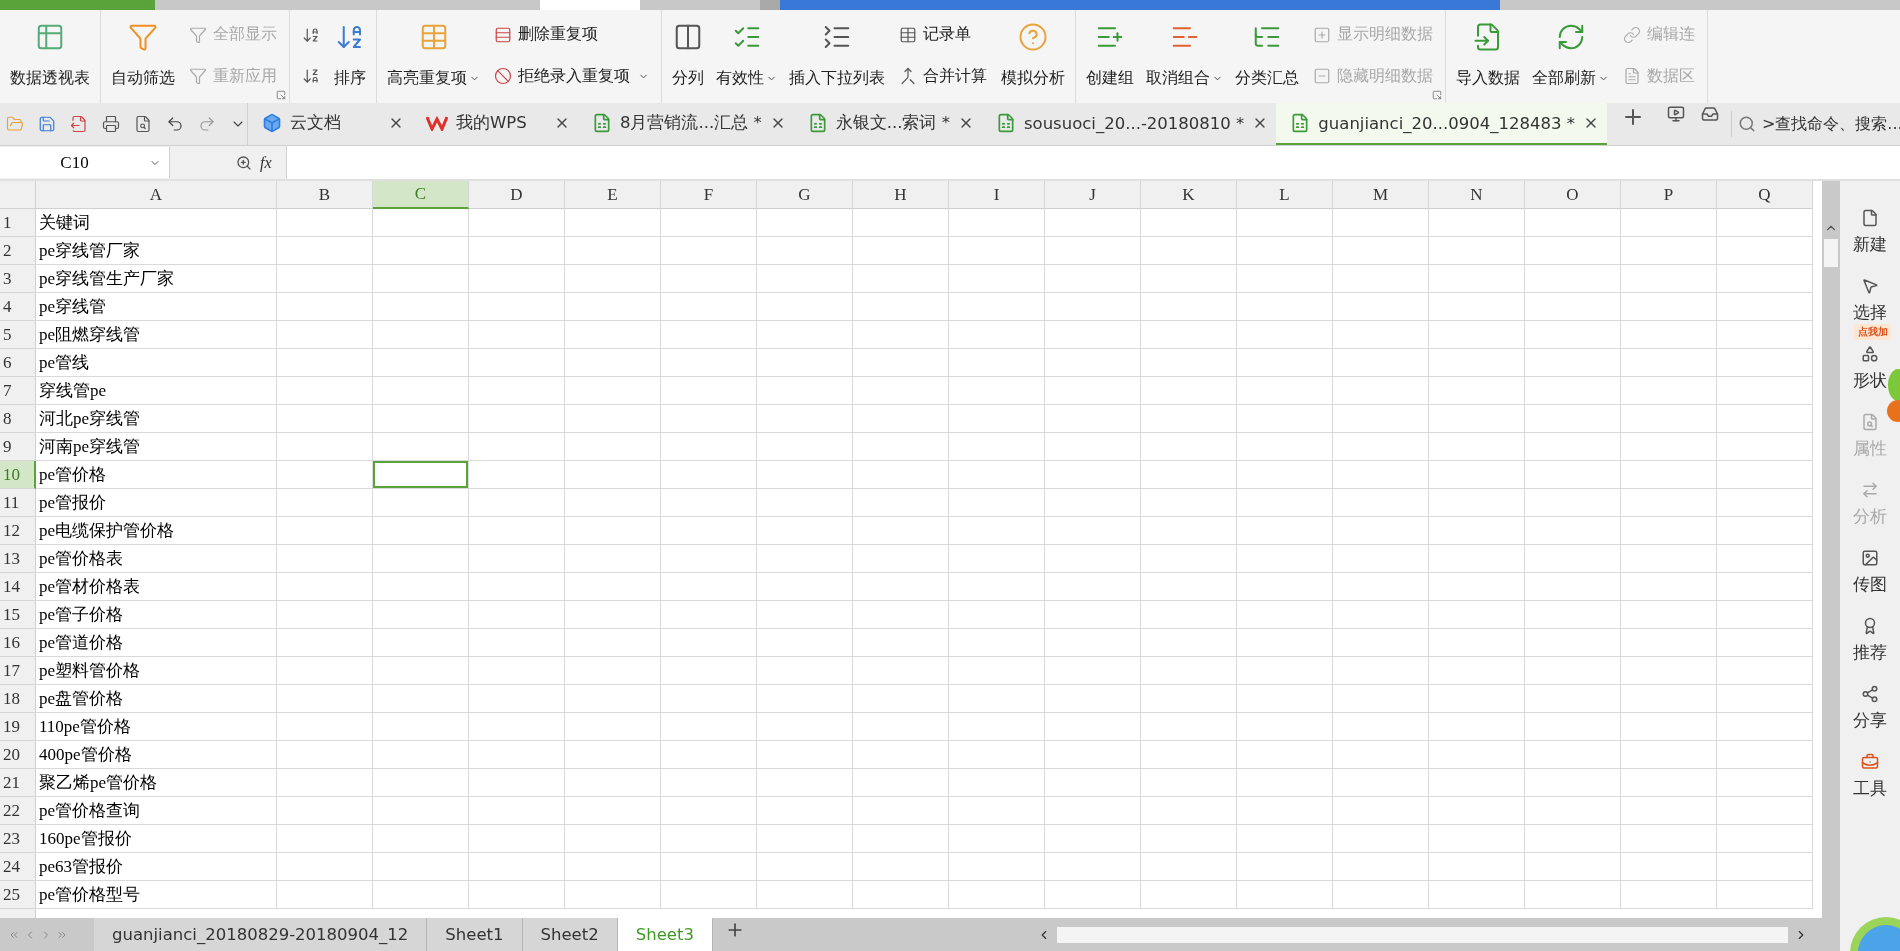  Describe the element at coordinates (156, 587) in the screenshot. I see `table-cell: pe管材价格表` at that location.